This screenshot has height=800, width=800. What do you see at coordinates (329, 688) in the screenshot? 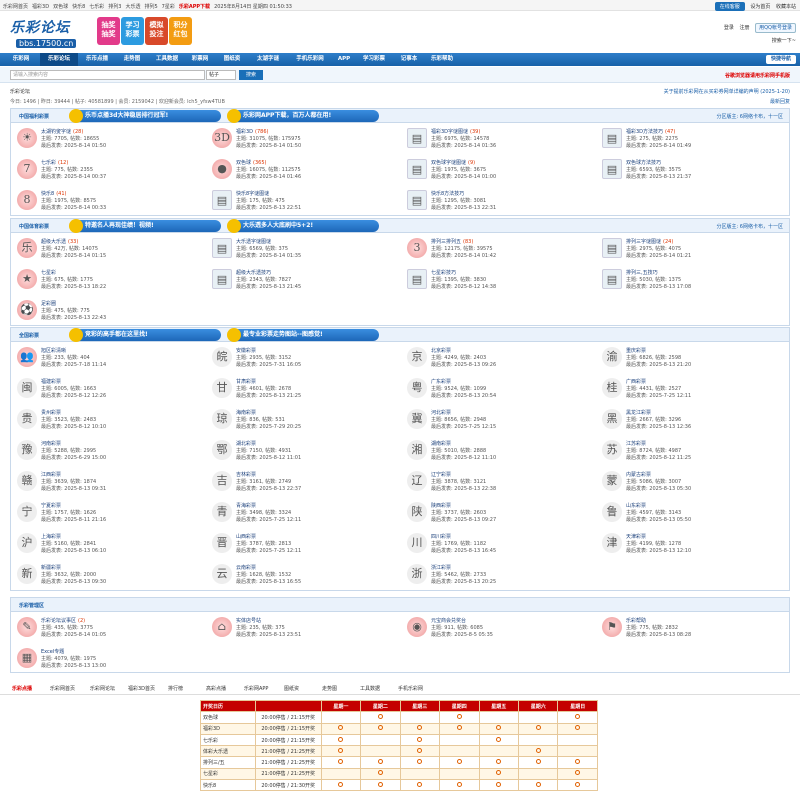
I see `footer-nav-item: 走势图` at bounding box center [329, 688].